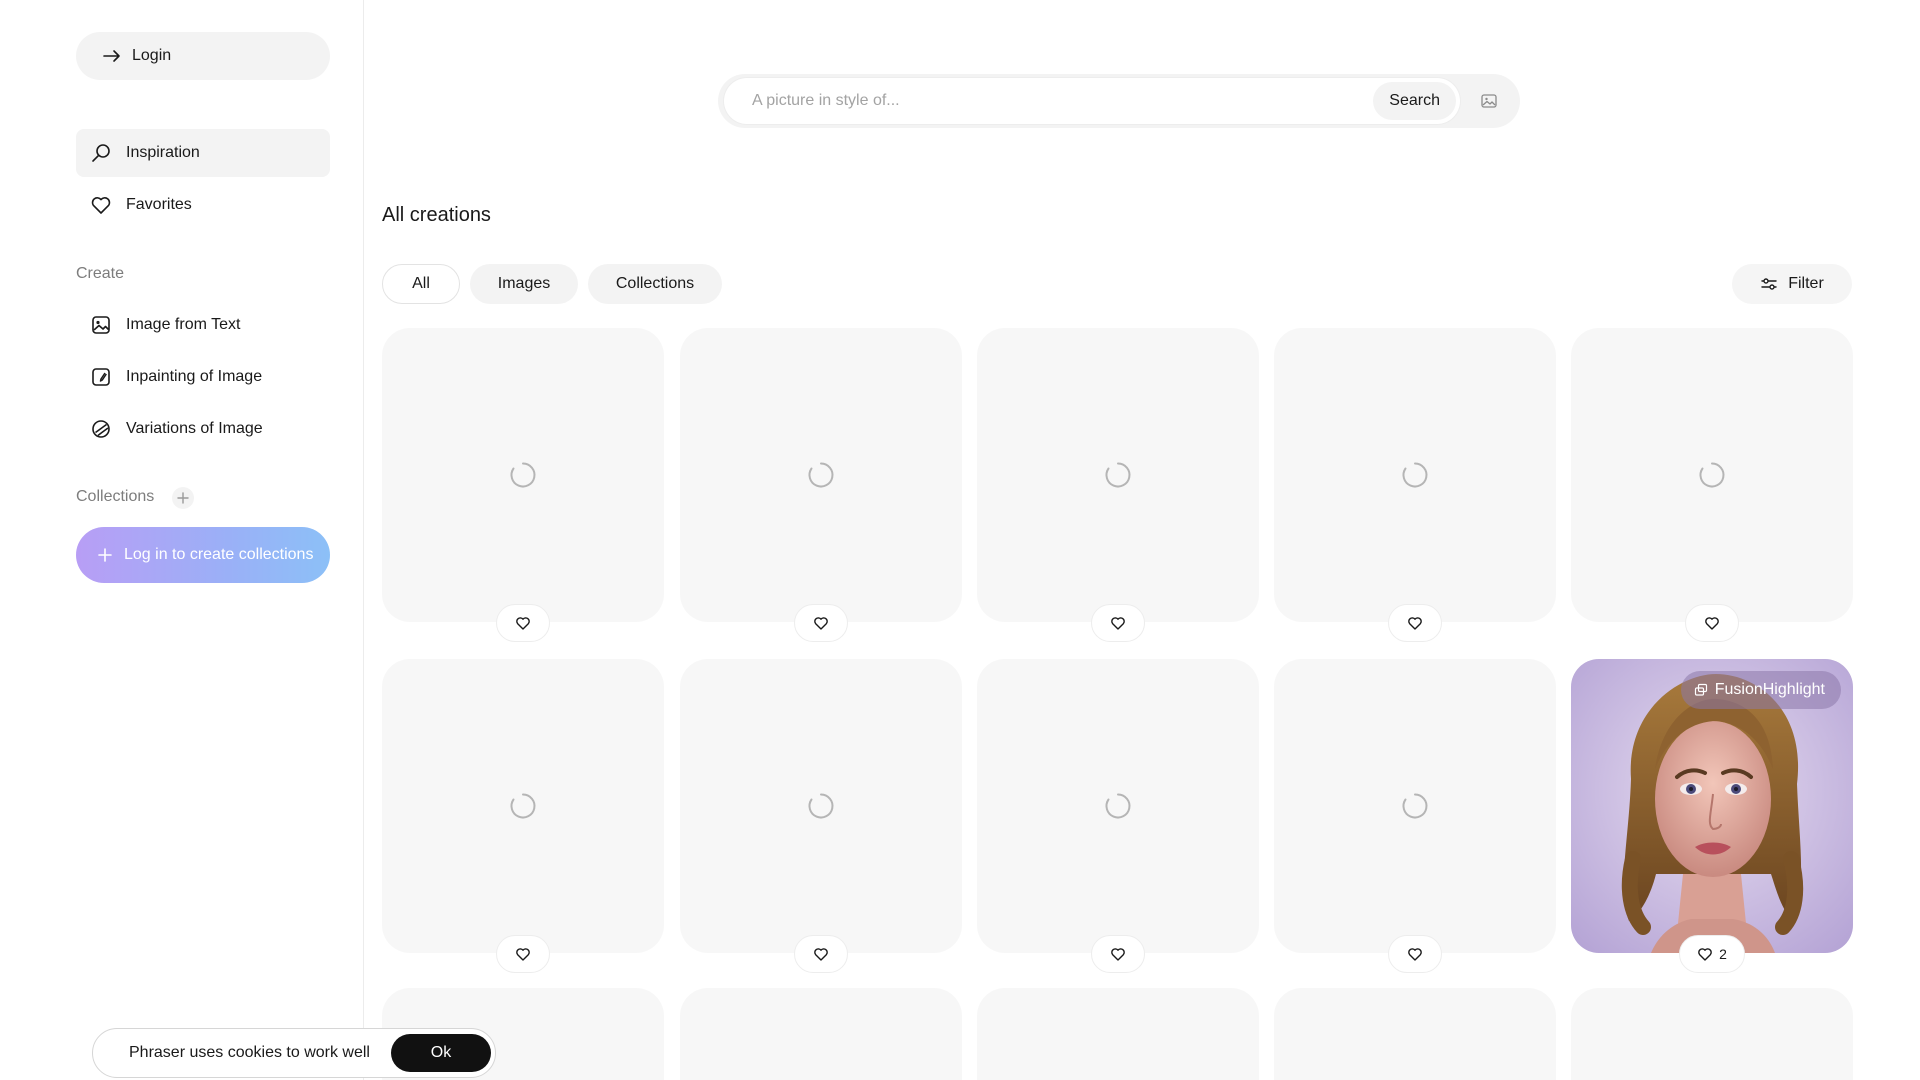 This screenshot has height=1080, width=1920. What do you see at coordinates (436, 215) in the screenshot?
I see `page-title: All creations` at bounding box center [436, 215].